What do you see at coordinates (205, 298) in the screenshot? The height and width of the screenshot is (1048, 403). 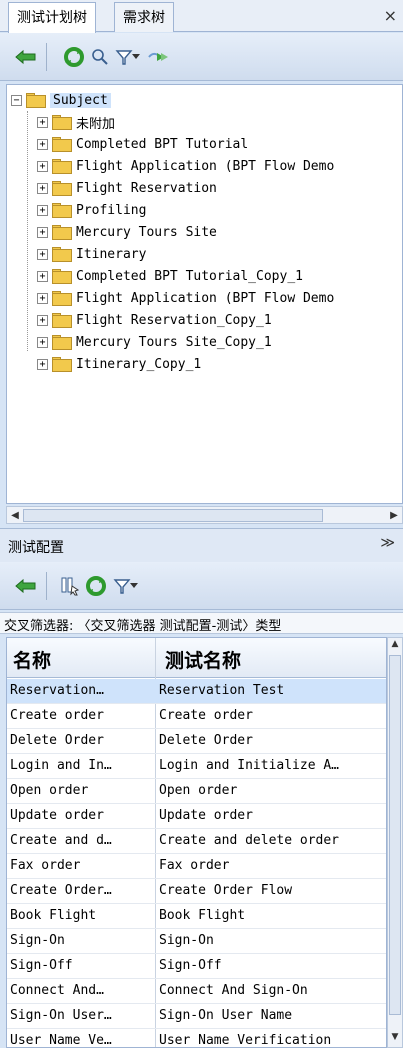 I see `tree-node-label: Flight Application (BPT Flow Demo` at bounding box center [205, 298].